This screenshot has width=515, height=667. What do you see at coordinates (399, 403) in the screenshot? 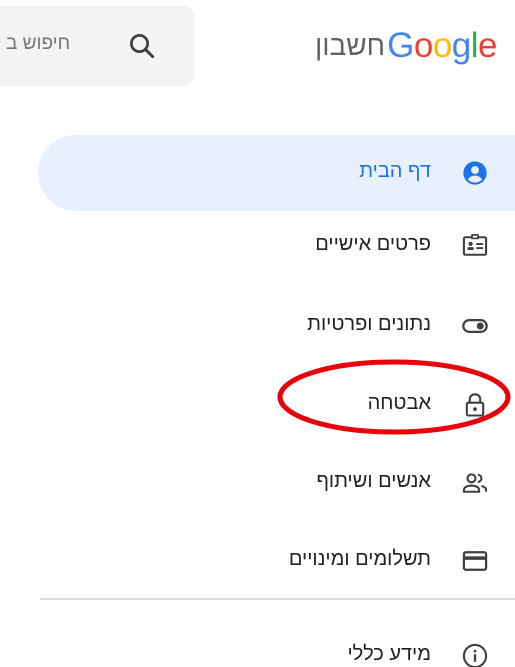
I see `sidebar-item-label: אבטחה` at bounding box center [399, 403].